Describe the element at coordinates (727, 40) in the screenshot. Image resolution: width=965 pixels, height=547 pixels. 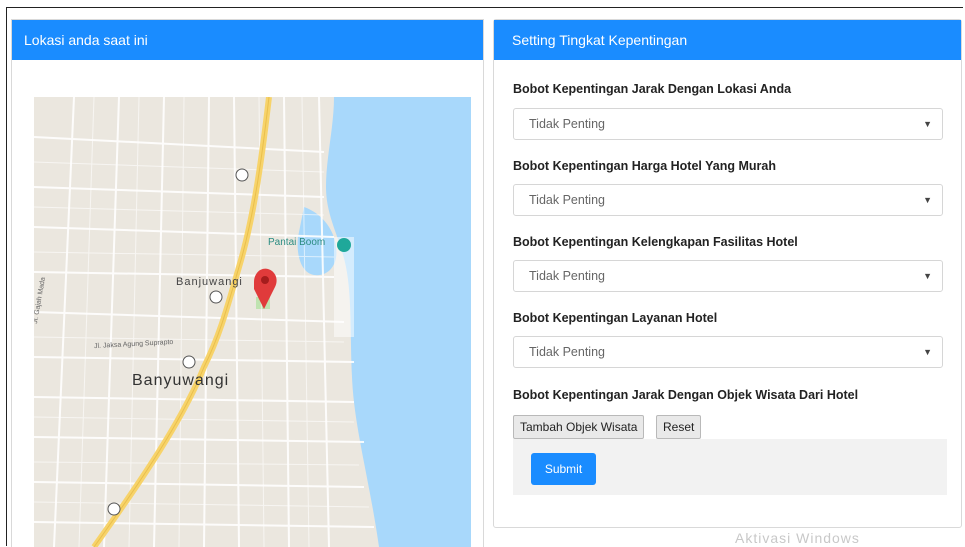
I see `settings-card-header: Setting Tingkat Kepentingan` at that location.